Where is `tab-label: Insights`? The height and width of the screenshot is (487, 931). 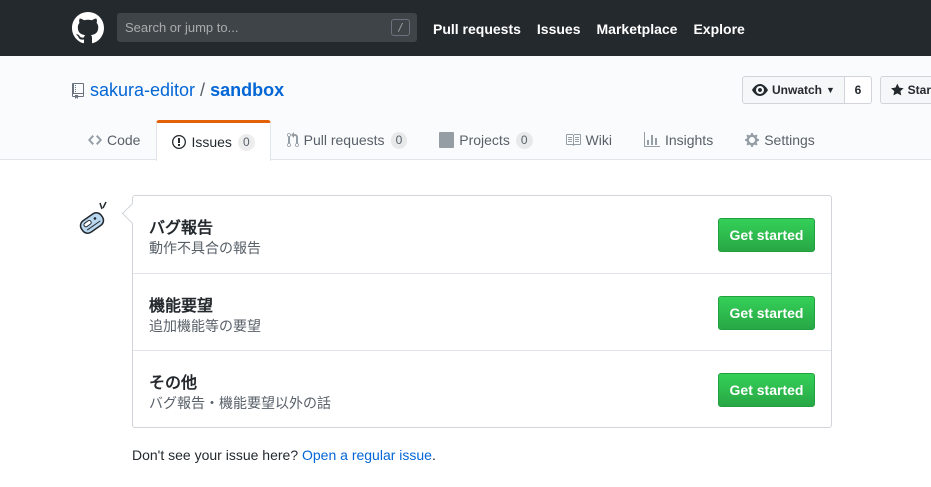 tab-label: Insights is located at coordinates (689, 140).